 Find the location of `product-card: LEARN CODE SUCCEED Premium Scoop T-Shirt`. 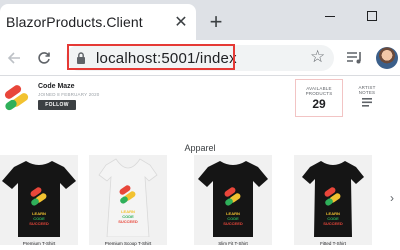

product-card: LEARN CODE SUCCEED Premium Scoop T-Shirt is located at coordinates (128, 200).